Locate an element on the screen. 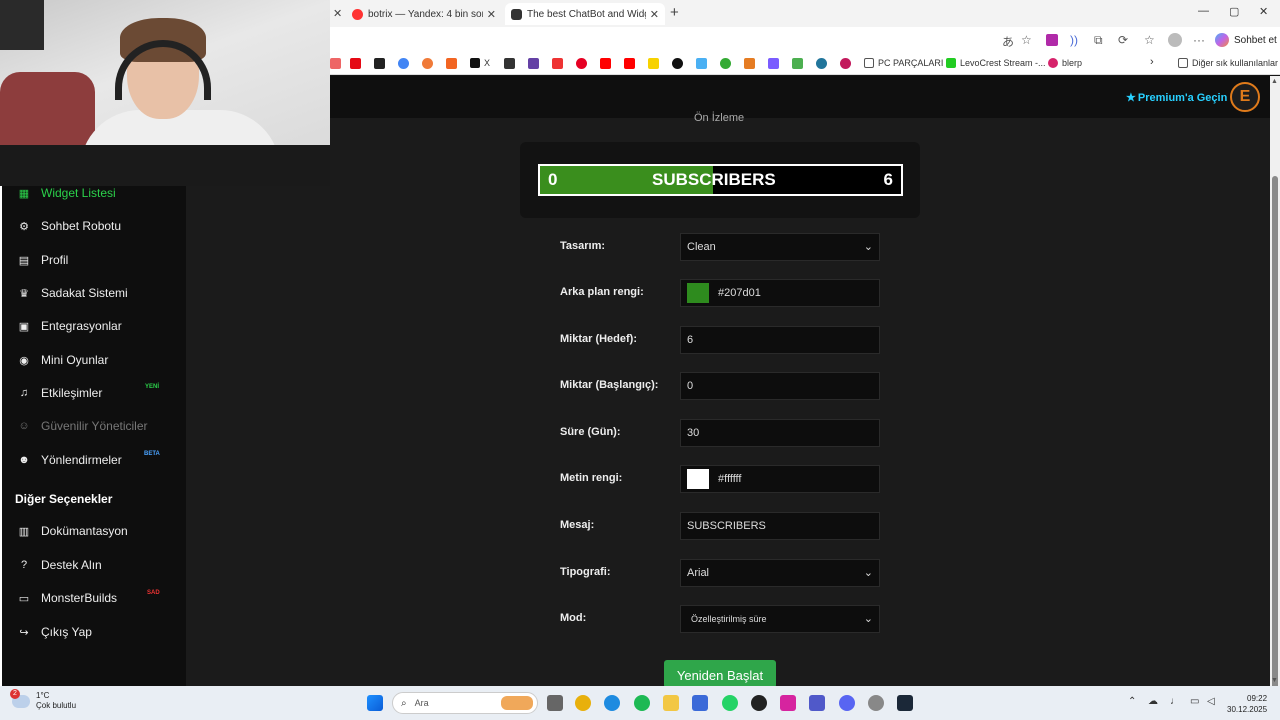 The image size is (1280, 720). instagram-icon is located at coordinates (788, 703).